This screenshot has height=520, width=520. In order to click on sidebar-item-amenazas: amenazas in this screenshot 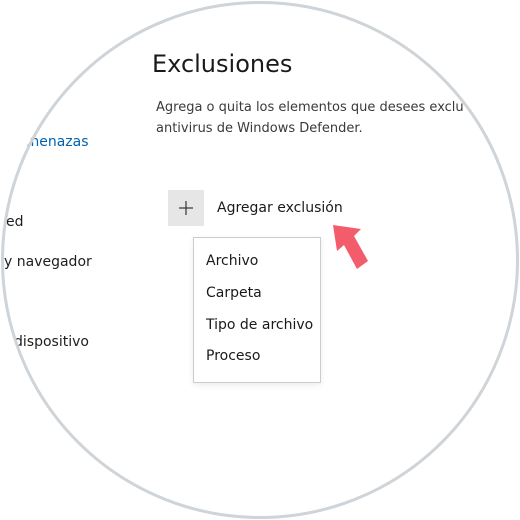, I will do `click(53, 142)`.